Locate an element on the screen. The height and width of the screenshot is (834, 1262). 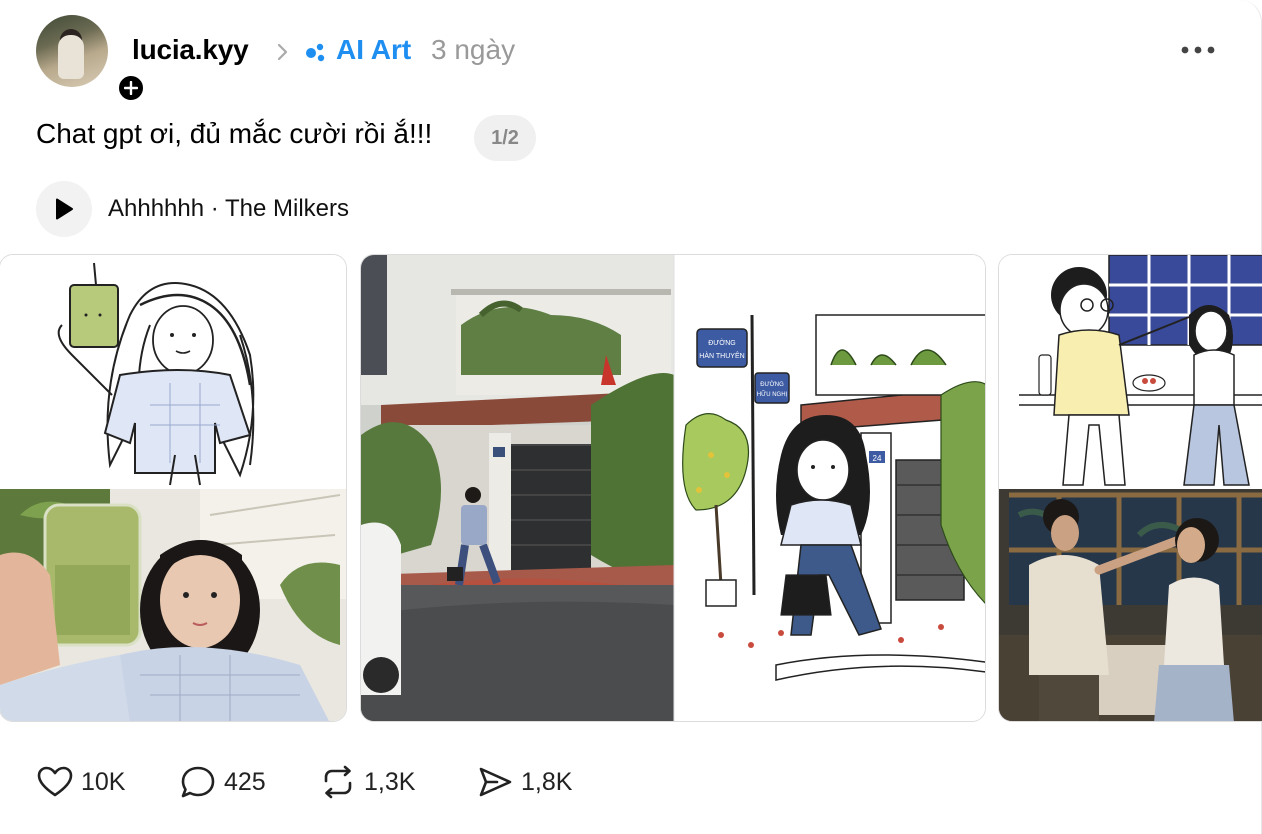
play-button is located at coordinates (64, 209).